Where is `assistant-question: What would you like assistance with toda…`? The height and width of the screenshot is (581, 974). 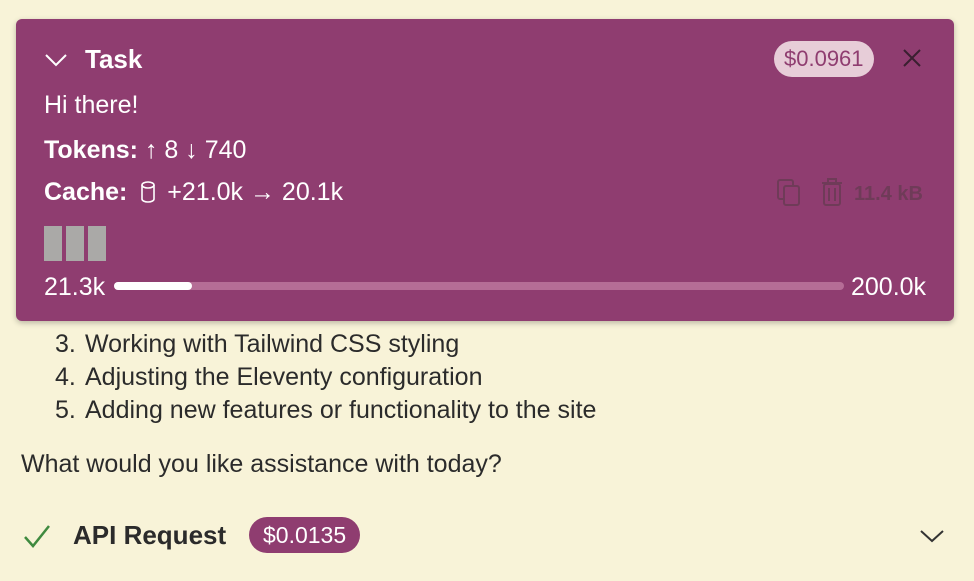 assistant-question: What would you like assistance with toda… is located at coordinates (261, 464).